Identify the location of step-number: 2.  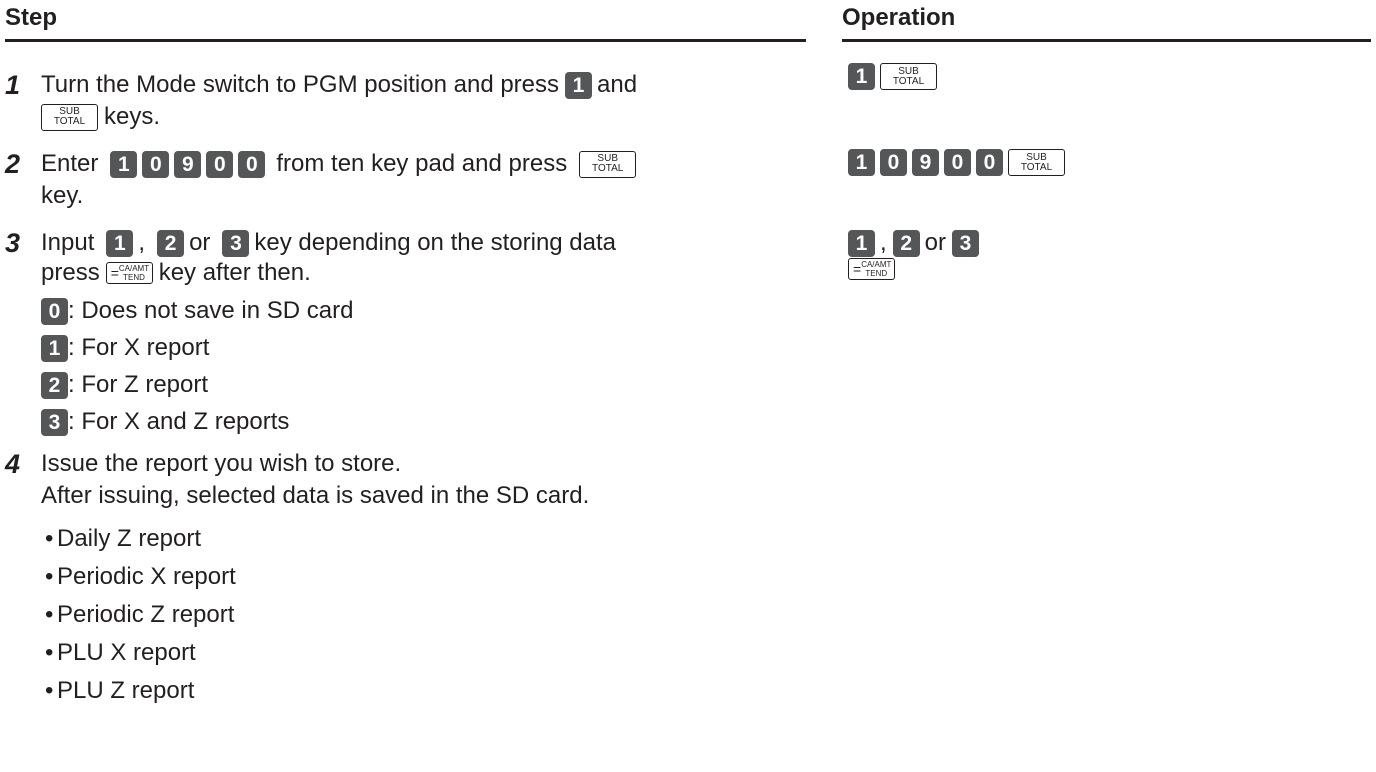
(13, 164).